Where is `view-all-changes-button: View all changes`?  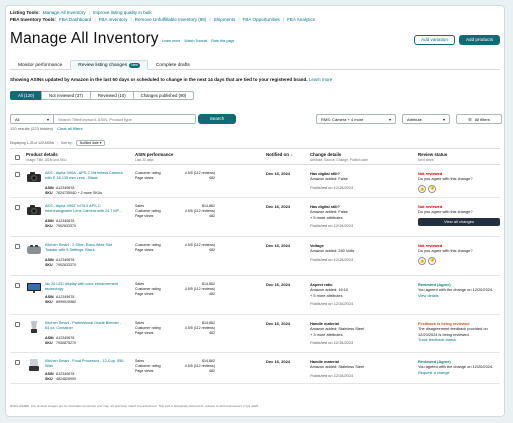 view-all-changes-button: View all changes is located at coordinates (459, 221).